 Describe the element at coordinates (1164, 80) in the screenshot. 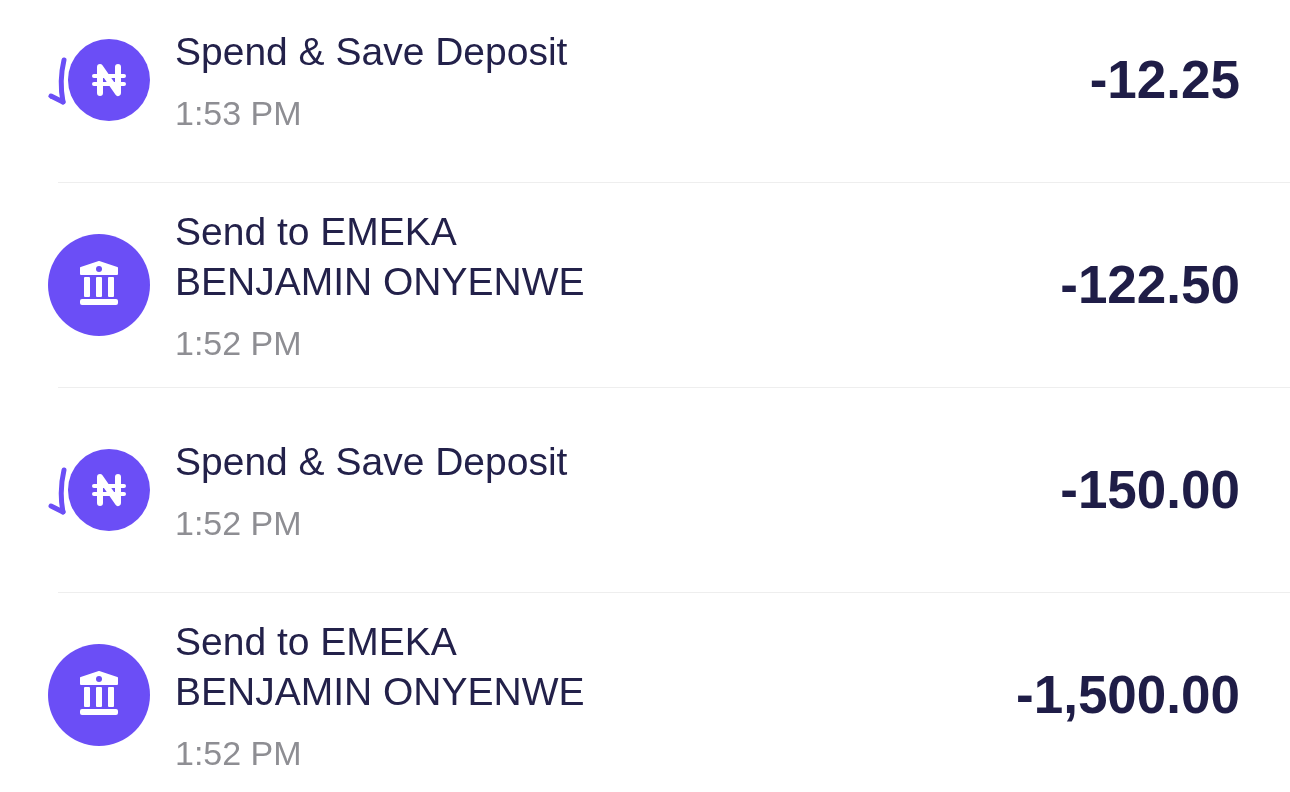

I see `transaction-amount: -12.25` at that location.